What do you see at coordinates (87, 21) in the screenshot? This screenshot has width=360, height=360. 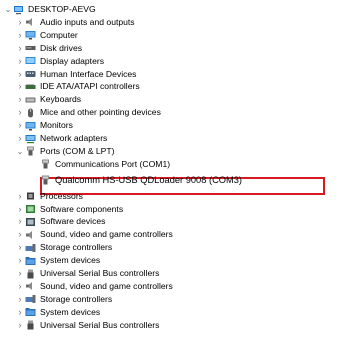 I see `device-label: Audio inputs and outputs` at bounding box center [87, 21].